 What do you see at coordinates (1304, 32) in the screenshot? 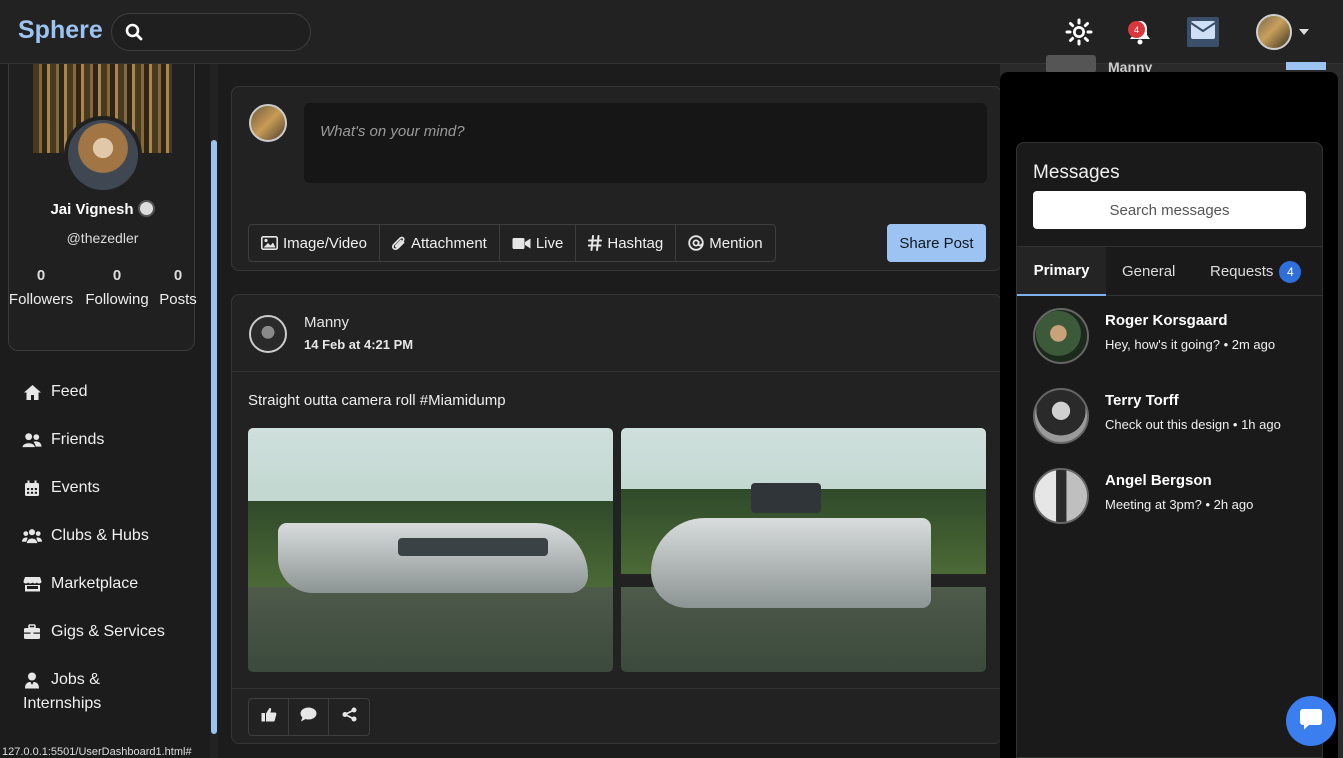
I see `chevron-down-icon` at bounding box center [1304, 32].